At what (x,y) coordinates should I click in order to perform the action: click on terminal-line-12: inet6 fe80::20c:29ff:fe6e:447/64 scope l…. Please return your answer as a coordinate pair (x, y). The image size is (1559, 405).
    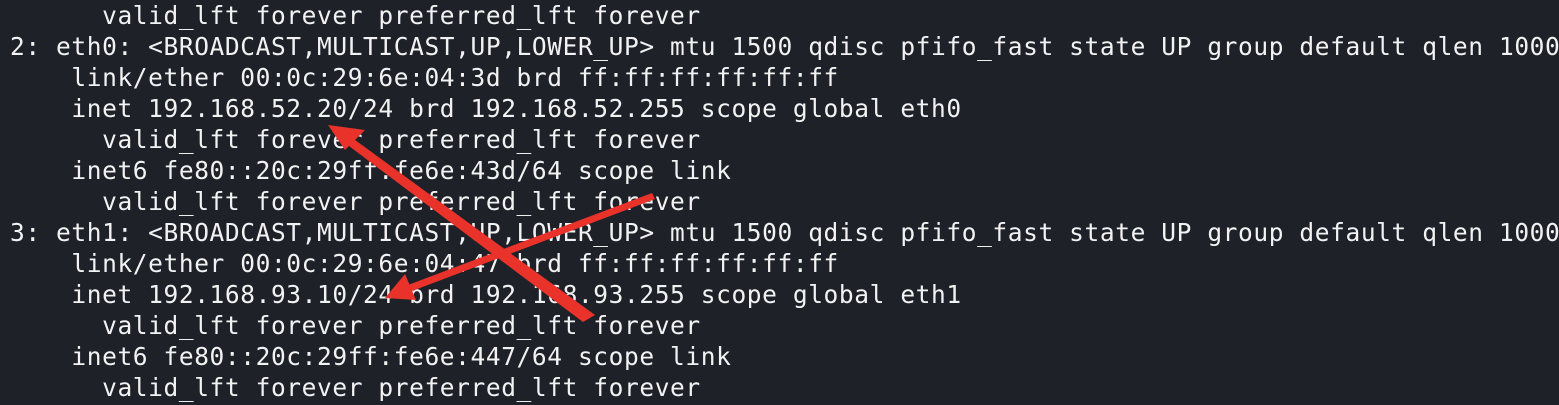
    Looking at the image, I should click on (371, 356).